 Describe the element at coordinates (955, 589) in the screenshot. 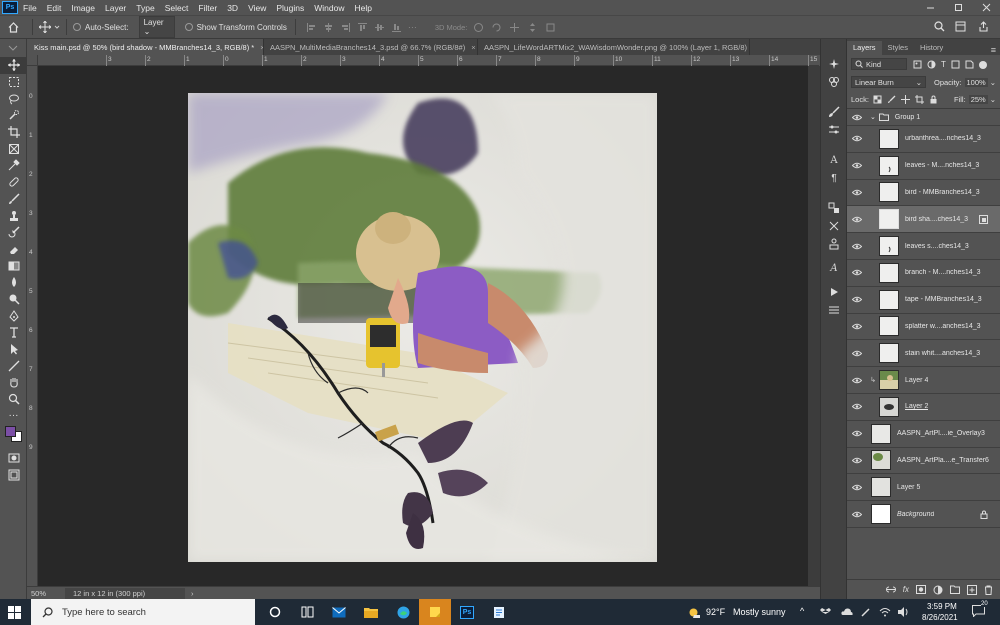

I see `new-group-icon` at that location.